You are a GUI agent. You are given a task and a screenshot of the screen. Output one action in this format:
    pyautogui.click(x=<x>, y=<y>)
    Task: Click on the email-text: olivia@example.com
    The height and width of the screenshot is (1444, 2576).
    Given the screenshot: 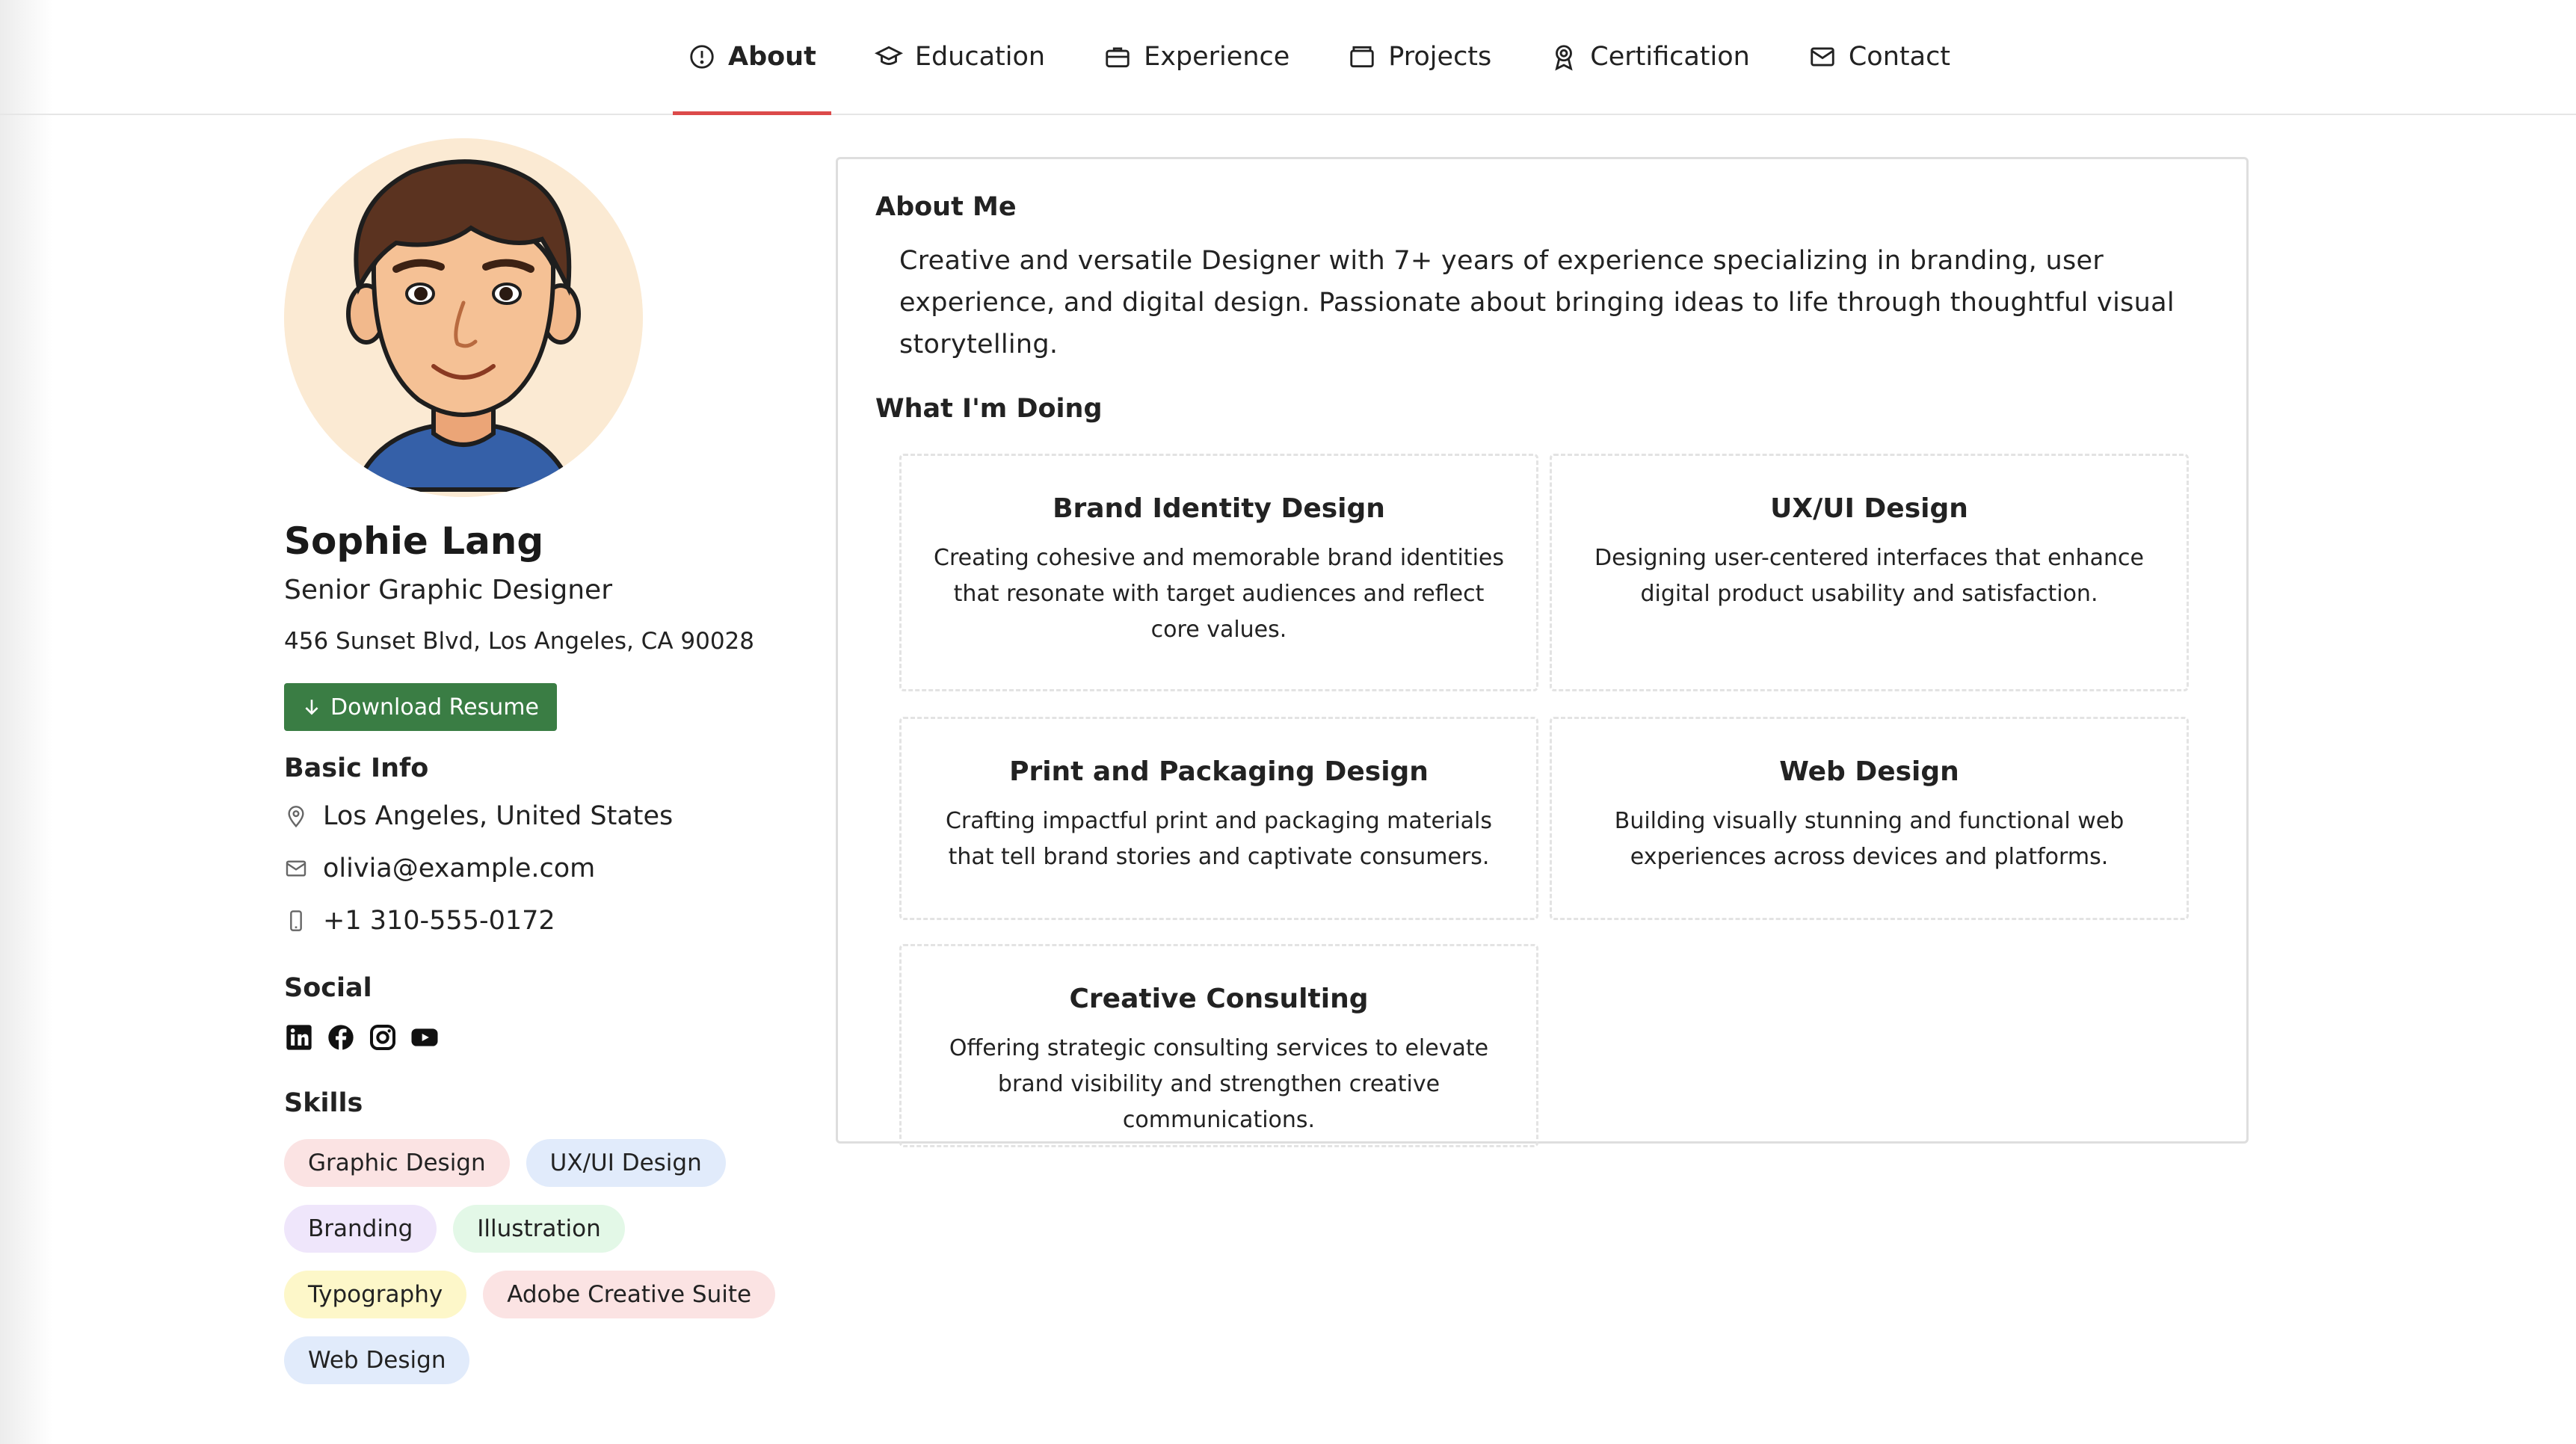 What is the action you would take?
    pyautogui.click(x=459, y=869)
    